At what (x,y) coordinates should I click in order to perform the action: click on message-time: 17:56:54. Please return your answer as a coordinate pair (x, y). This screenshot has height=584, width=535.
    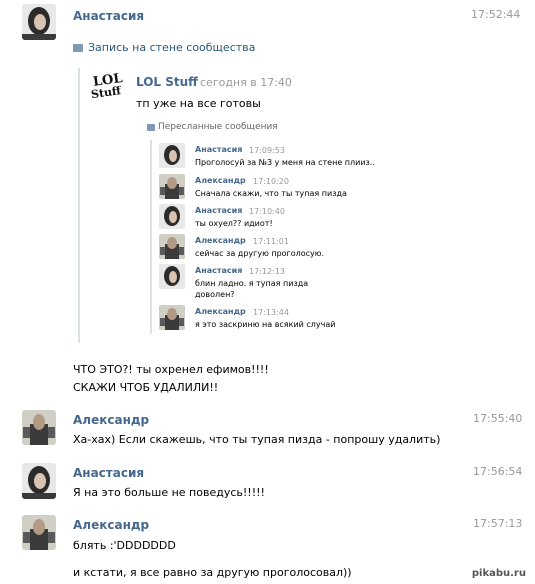
    Looking at the image, I should click on (498, 471).